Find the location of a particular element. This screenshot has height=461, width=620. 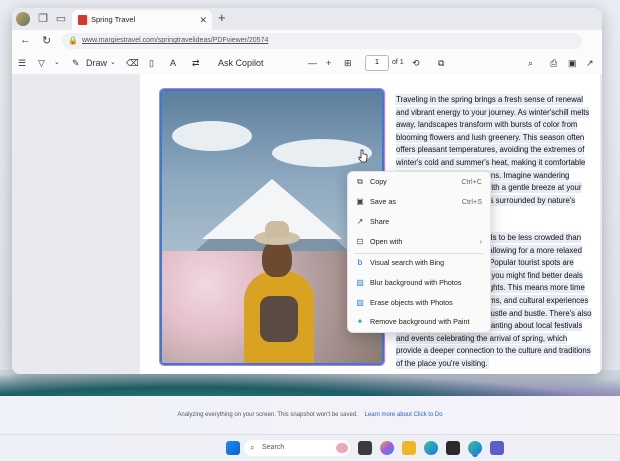

menu-share: ↗ Share is located at coordinates (419, 222).